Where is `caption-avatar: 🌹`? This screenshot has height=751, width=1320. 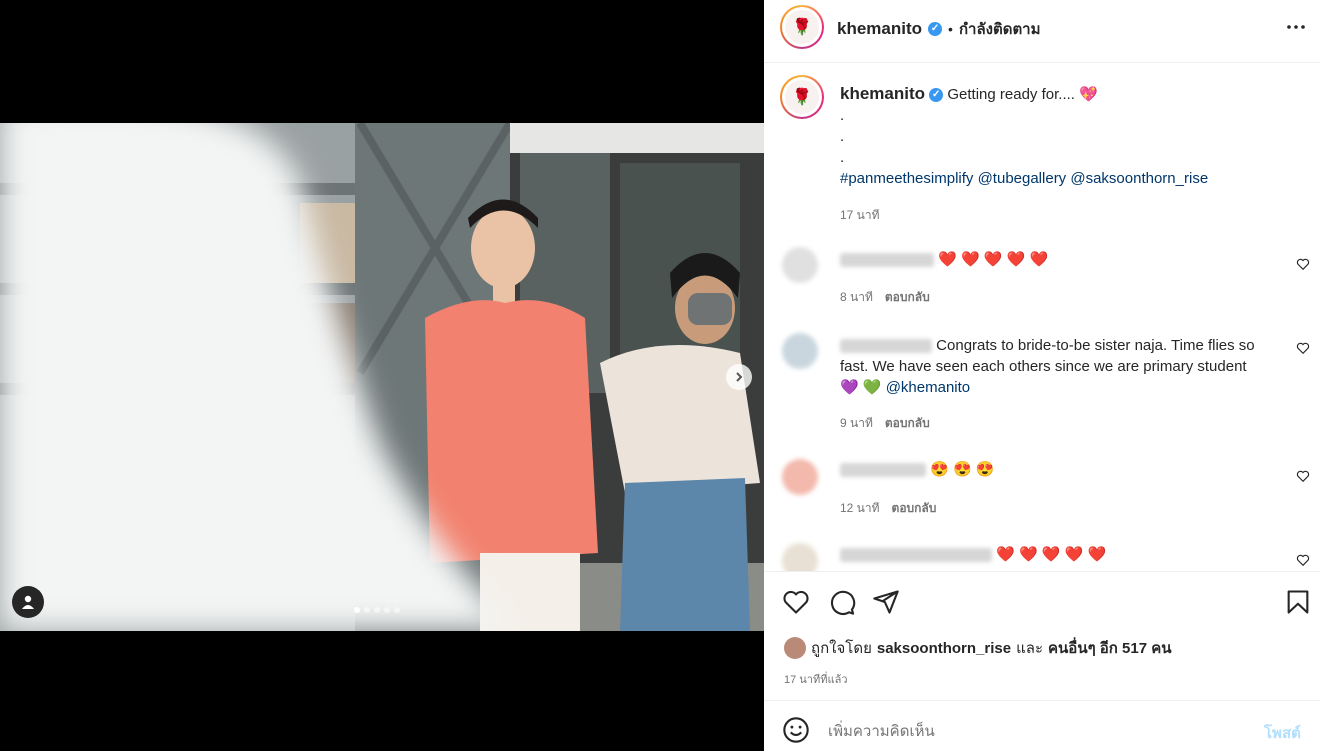
caption-avatar: 🌹 is located at coordinates (802, 97).